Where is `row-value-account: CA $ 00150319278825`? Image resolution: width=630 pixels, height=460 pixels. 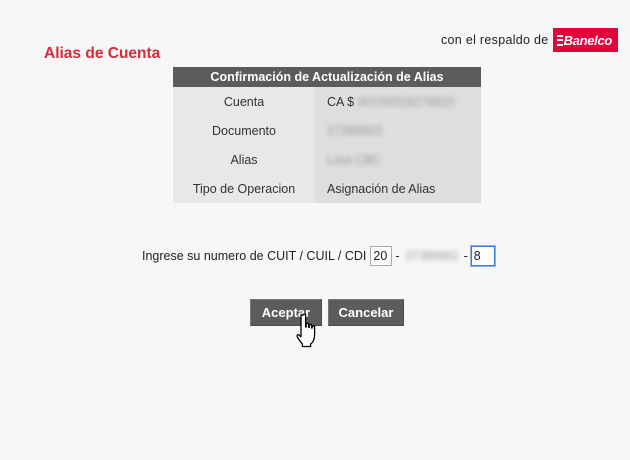 row-value-account: CA $ 00150319278825 is located at coordinates (398, 101).